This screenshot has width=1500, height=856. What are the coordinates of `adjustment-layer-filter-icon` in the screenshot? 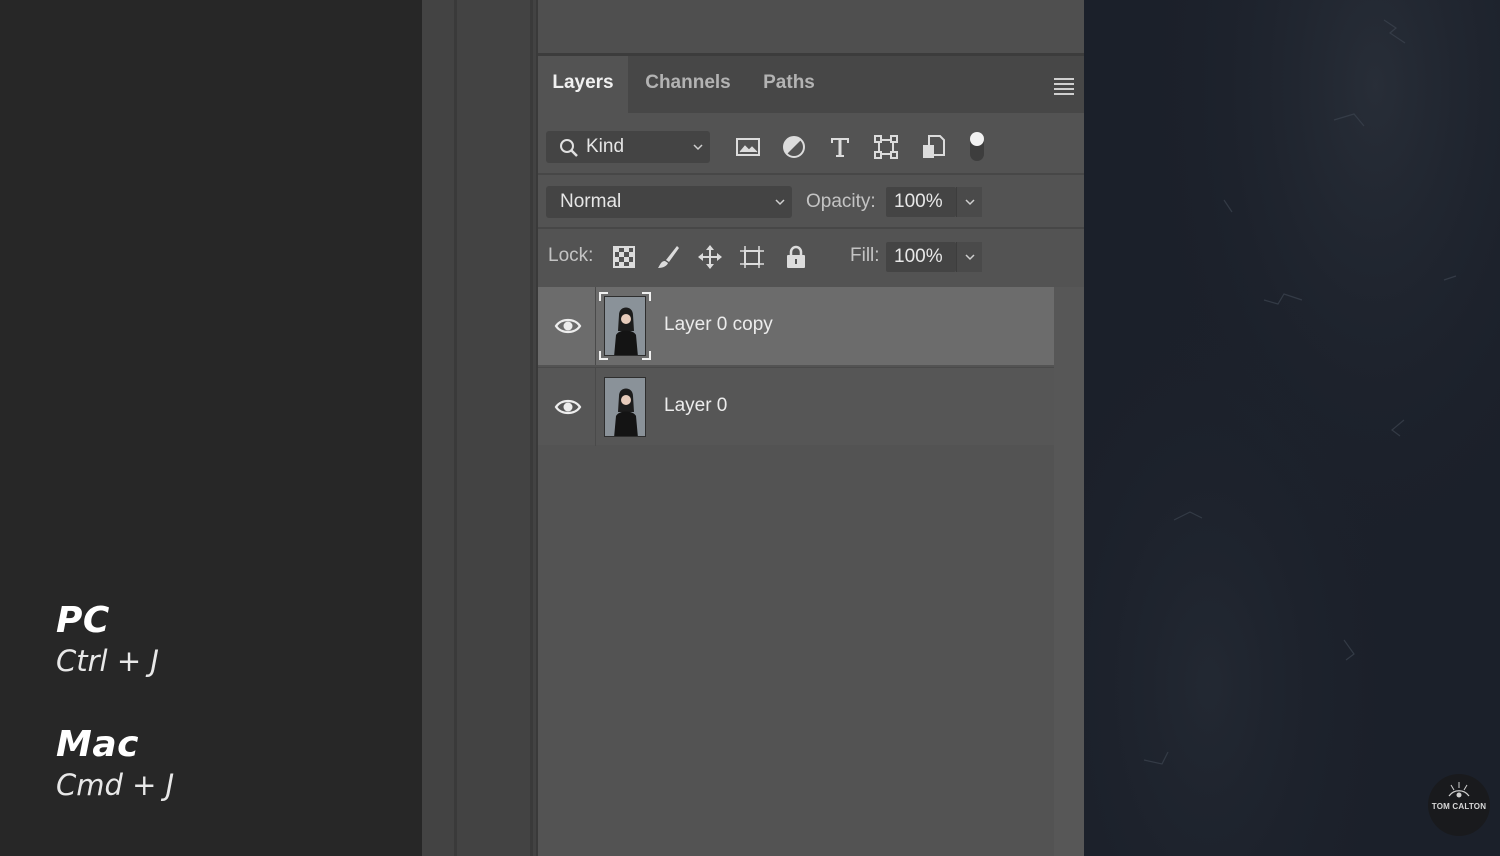 It's located at (794, 147).